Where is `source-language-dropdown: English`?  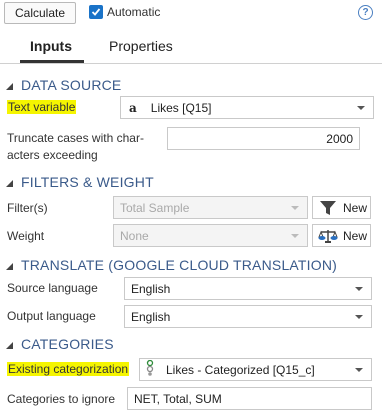 source-language-dropdown: English is located at coordinates (248, 288).